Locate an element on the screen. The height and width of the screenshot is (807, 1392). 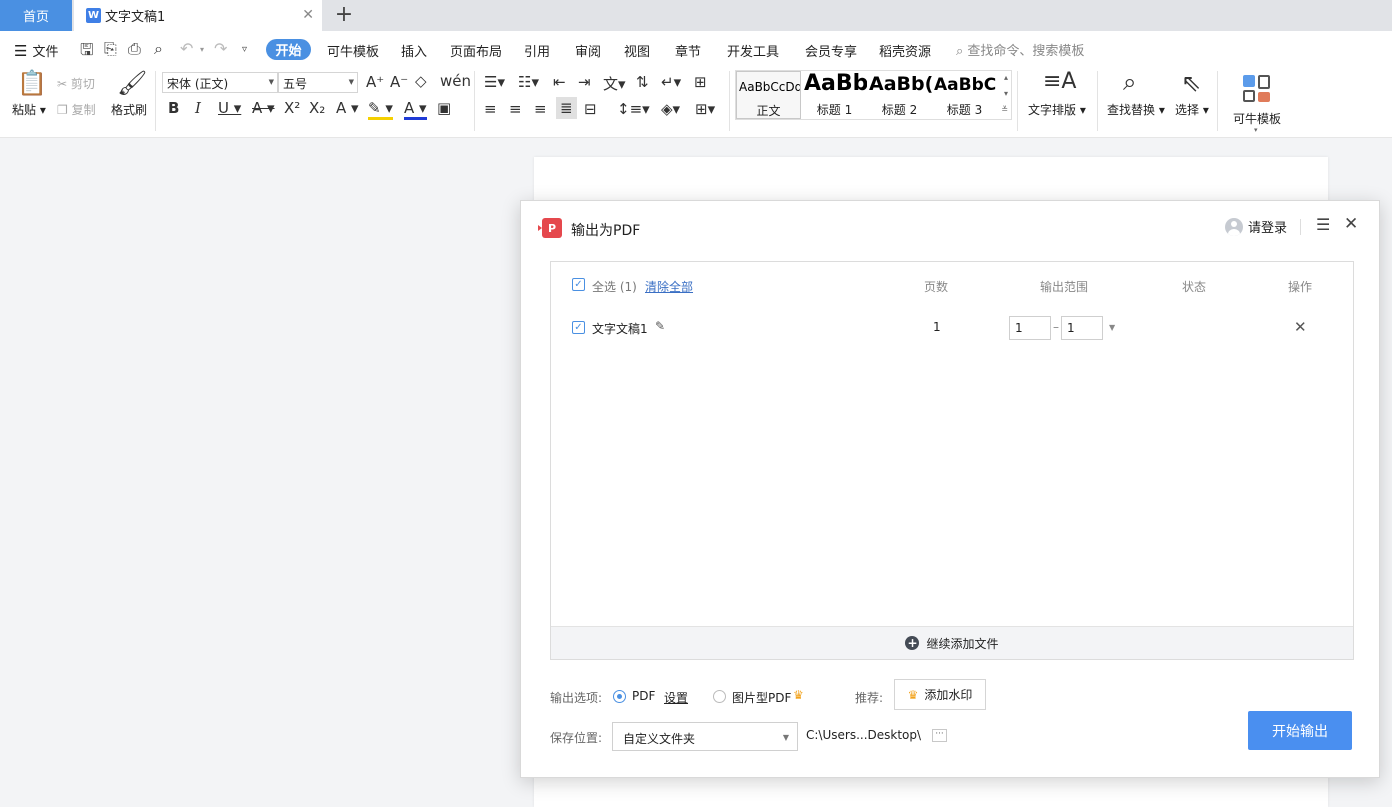
strikethrough-icon: A ▾ is located at coordinates (263, 108).